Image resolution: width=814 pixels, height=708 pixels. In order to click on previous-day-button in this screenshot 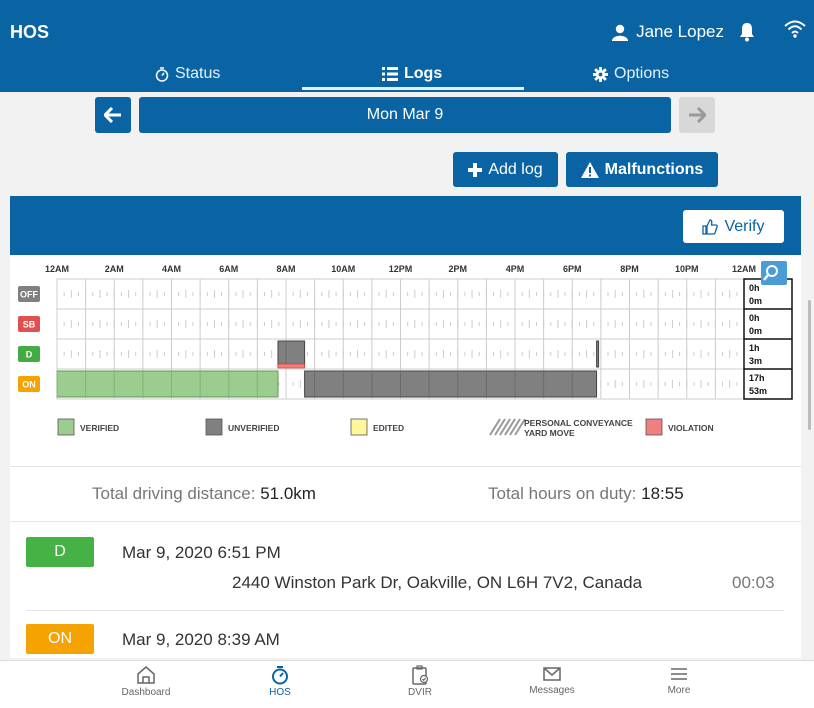, I will do `click(113, 115)`.